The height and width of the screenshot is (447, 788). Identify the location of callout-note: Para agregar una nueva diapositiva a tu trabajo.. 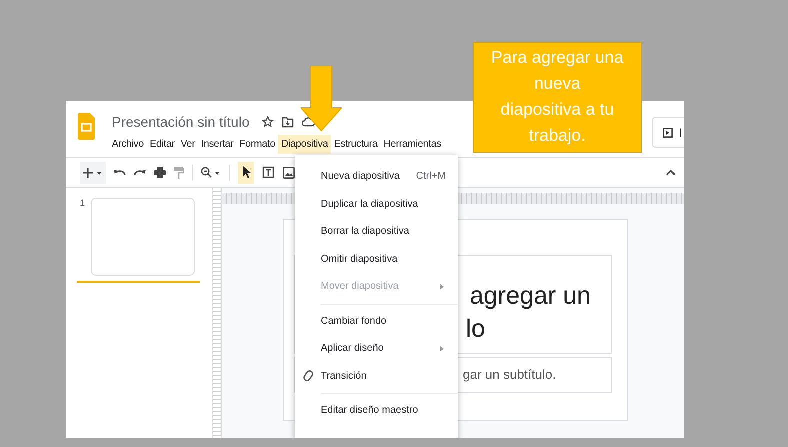
(557, 97).